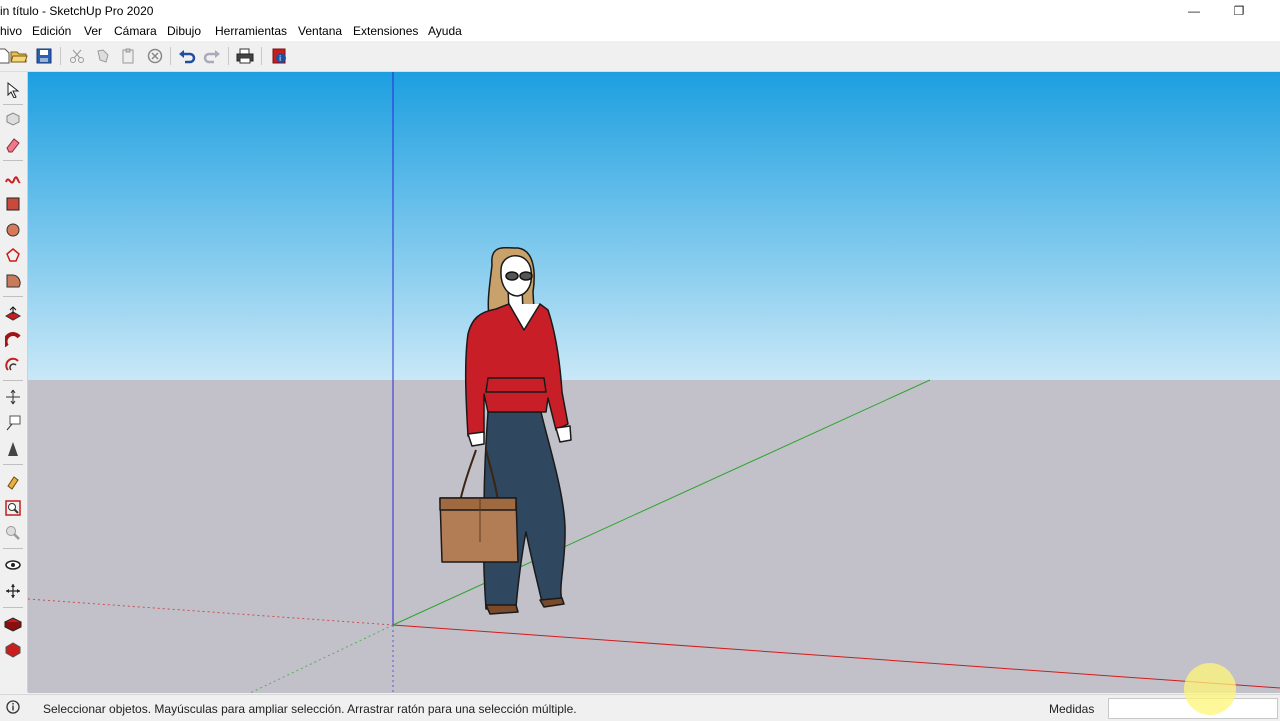 The width and height of the screenshot is (1280, 721). I want to click on menu-ventana: Ventana, so click(320, 31).